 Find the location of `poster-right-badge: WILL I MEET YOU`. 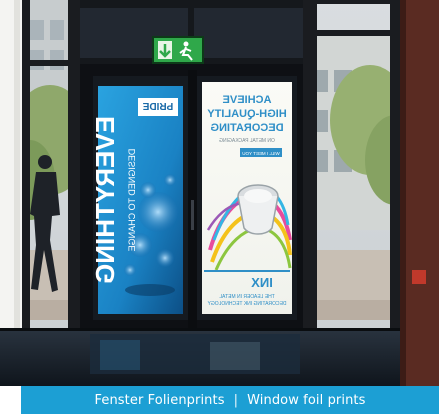

poster-right-badge: WILL I MEET YOU is located at coordinates (260, 153).